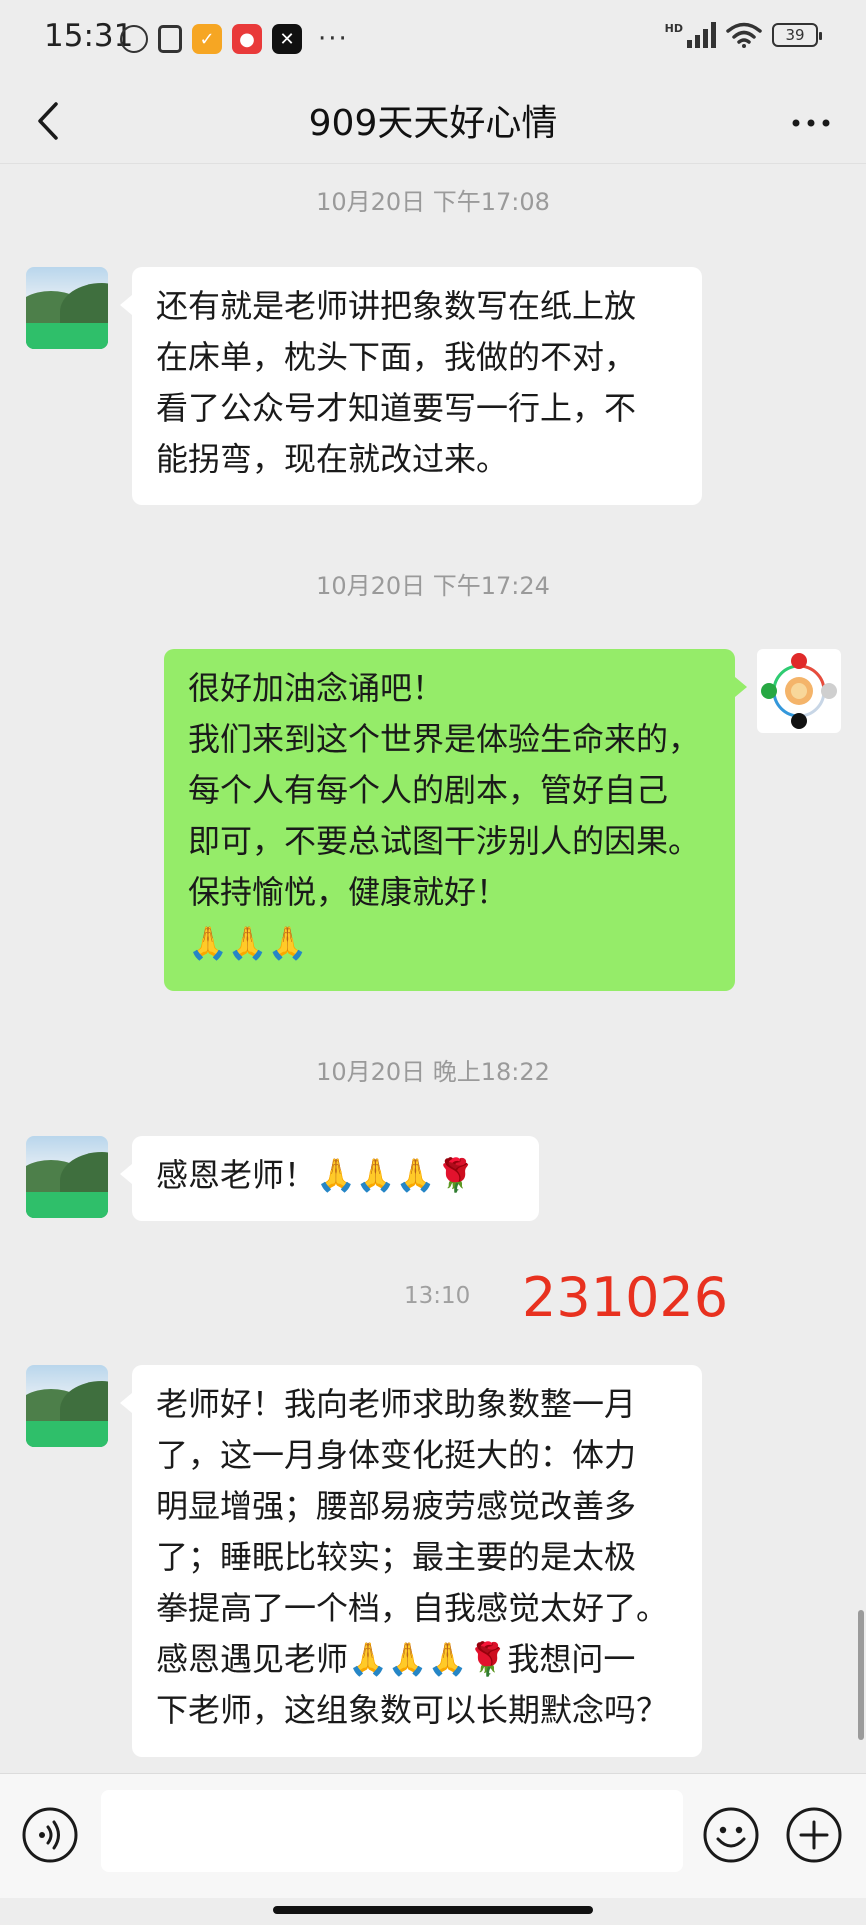 This screenshot has height=1925, width=866. What do you see at coordinates (437, 1296) in the screenshot?
I see `message-timestamp: 13:10` at bounding box center [437, 1296].